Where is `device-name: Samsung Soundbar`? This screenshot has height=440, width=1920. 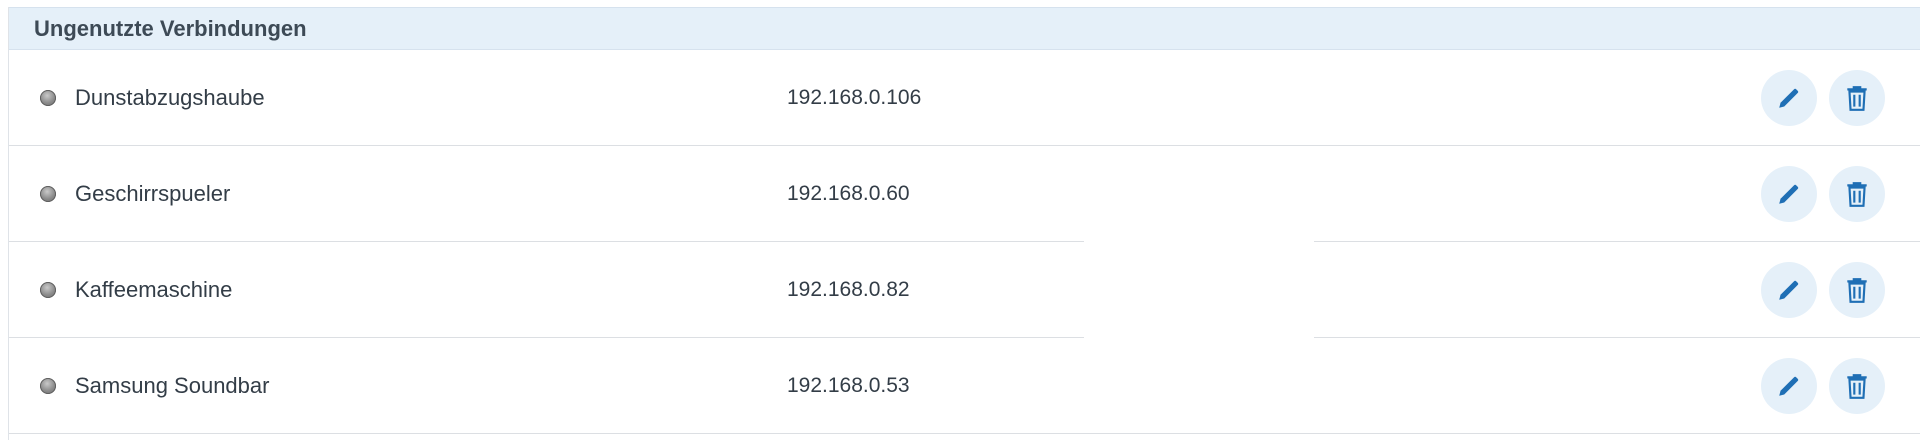
device-name: Samsung Soundbar is located at coordinates (172, 385).